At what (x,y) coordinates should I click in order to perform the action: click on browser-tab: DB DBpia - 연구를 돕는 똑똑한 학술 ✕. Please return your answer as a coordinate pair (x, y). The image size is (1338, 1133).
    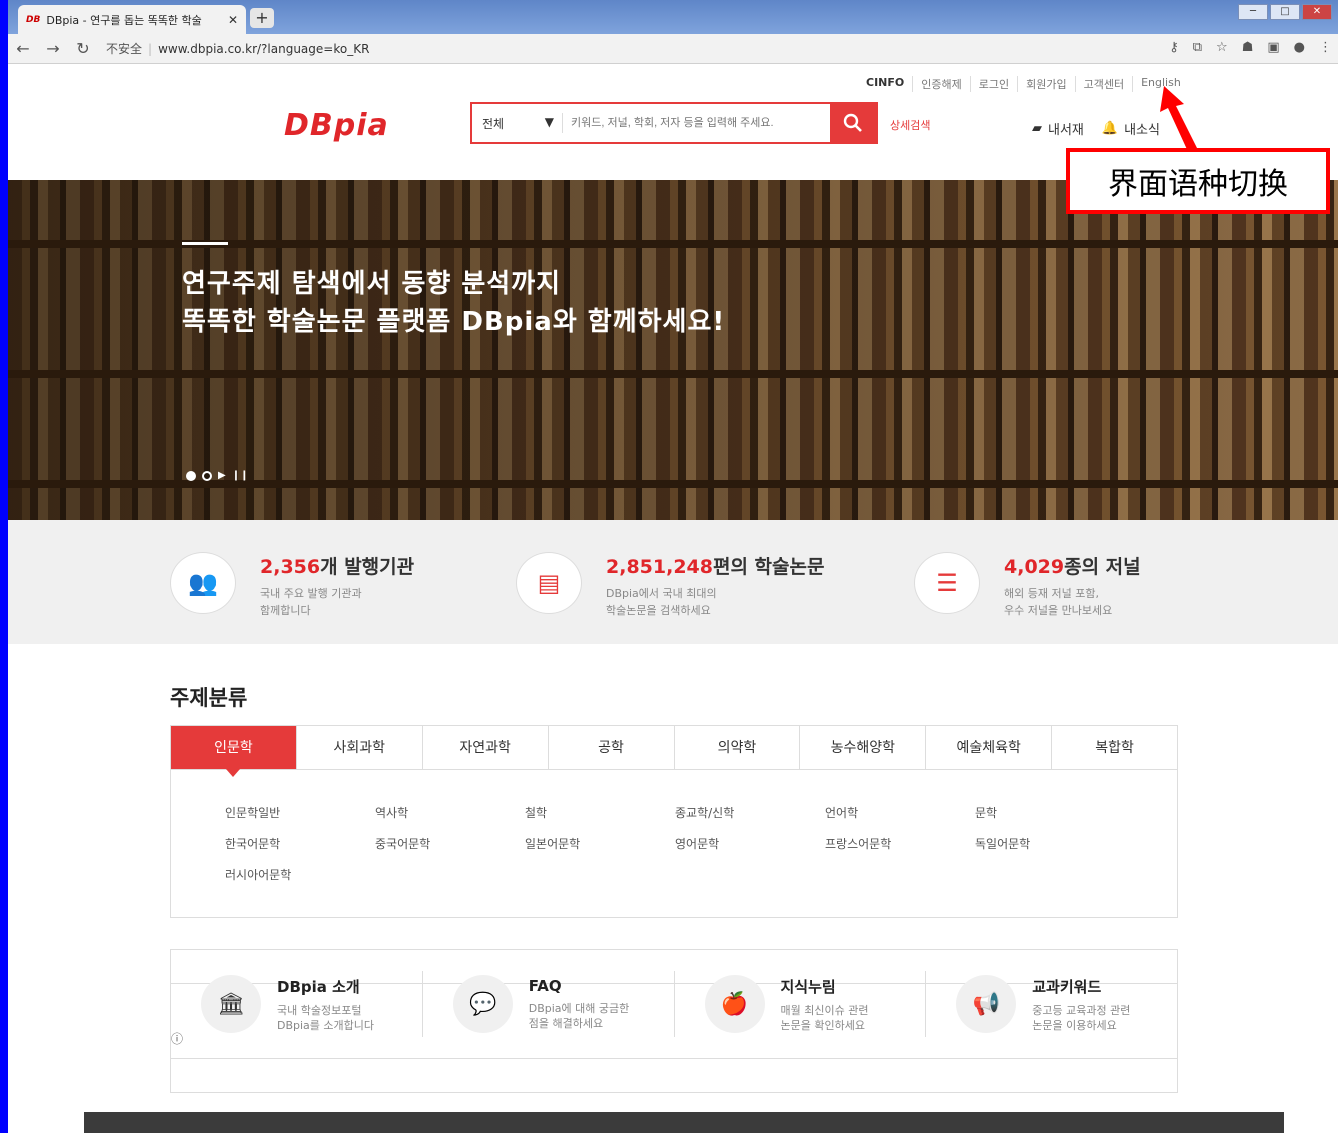
    Looking at the image, I should click on (132, 19).